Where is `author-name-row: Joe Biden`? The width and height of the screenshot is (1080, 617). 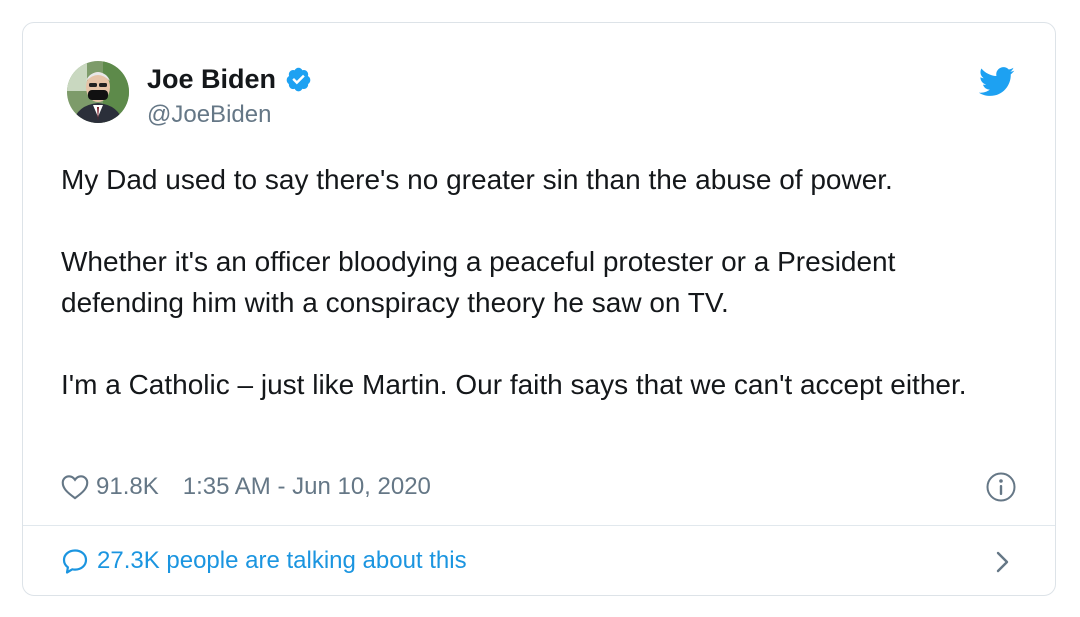 author-name-row: Joe Biden is located at coordinates (229, 79).